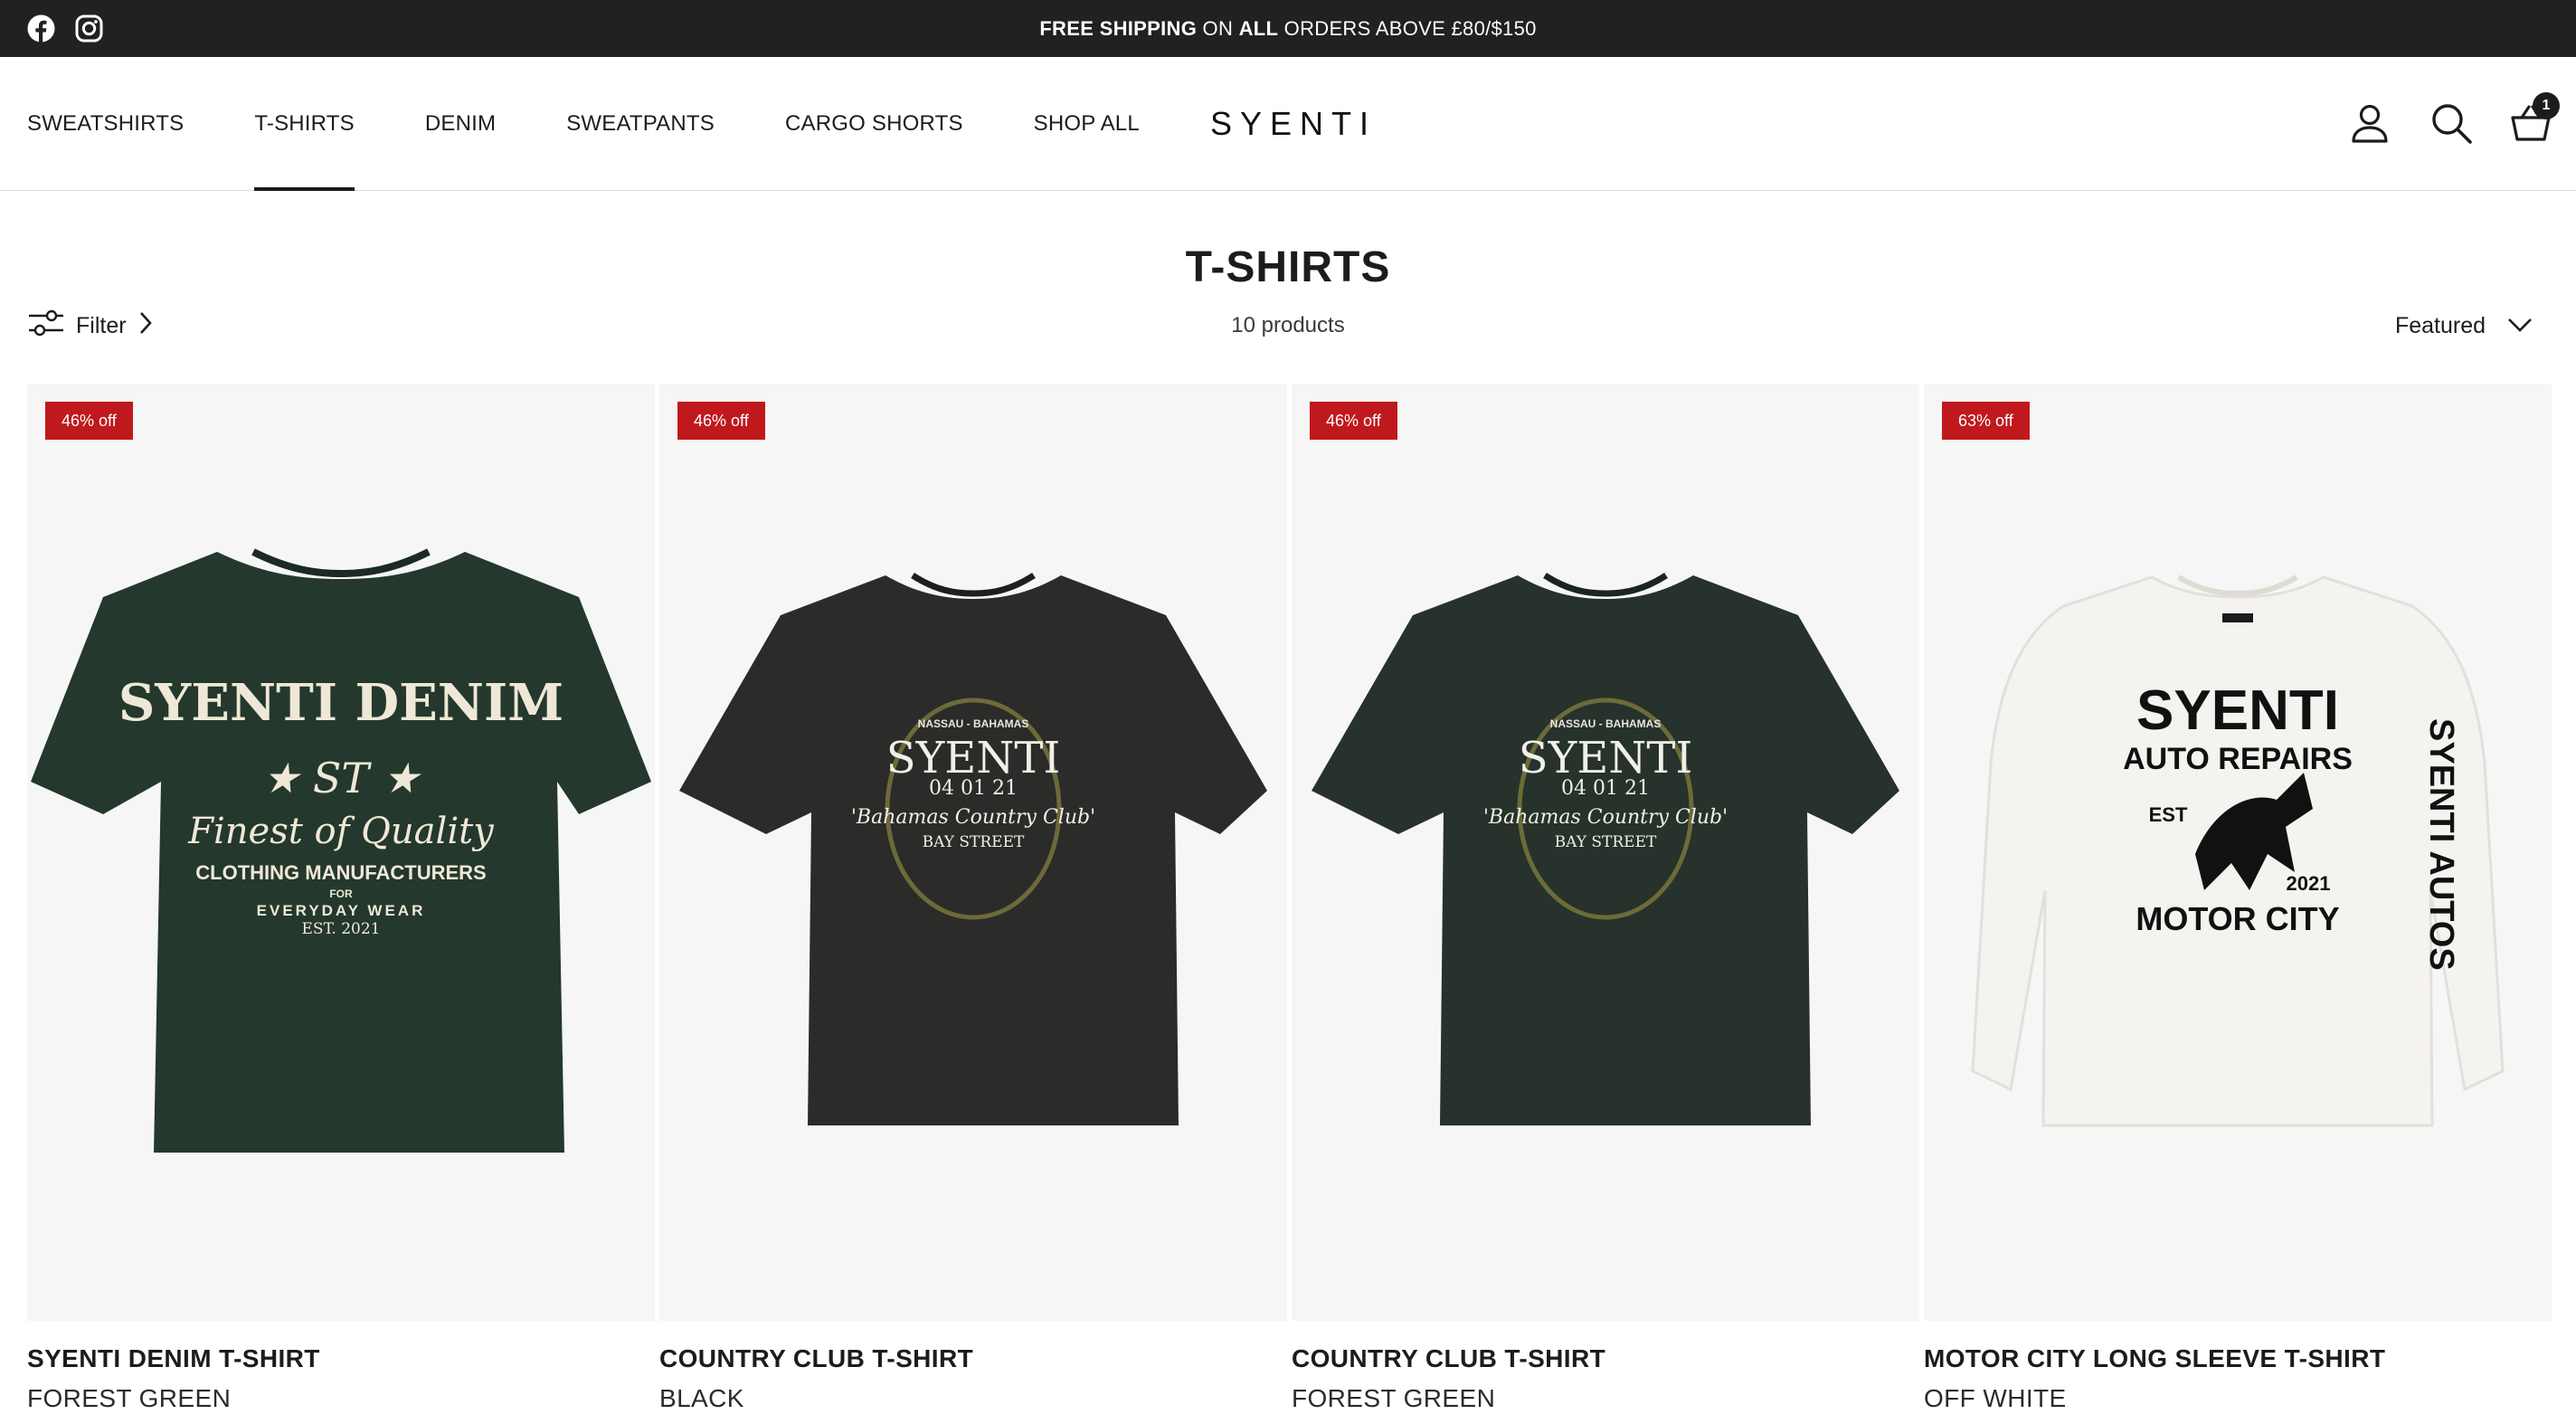  Describe the element at coordinates (640, 124) in the screenshot. I see `nav-item-sweatpants: SWEATPANTS` at that location.